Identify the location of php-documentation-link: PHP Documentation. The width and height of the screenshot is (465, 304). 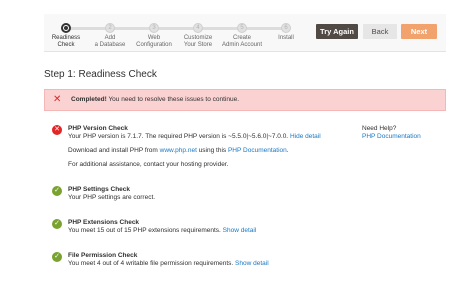
(257, 150).